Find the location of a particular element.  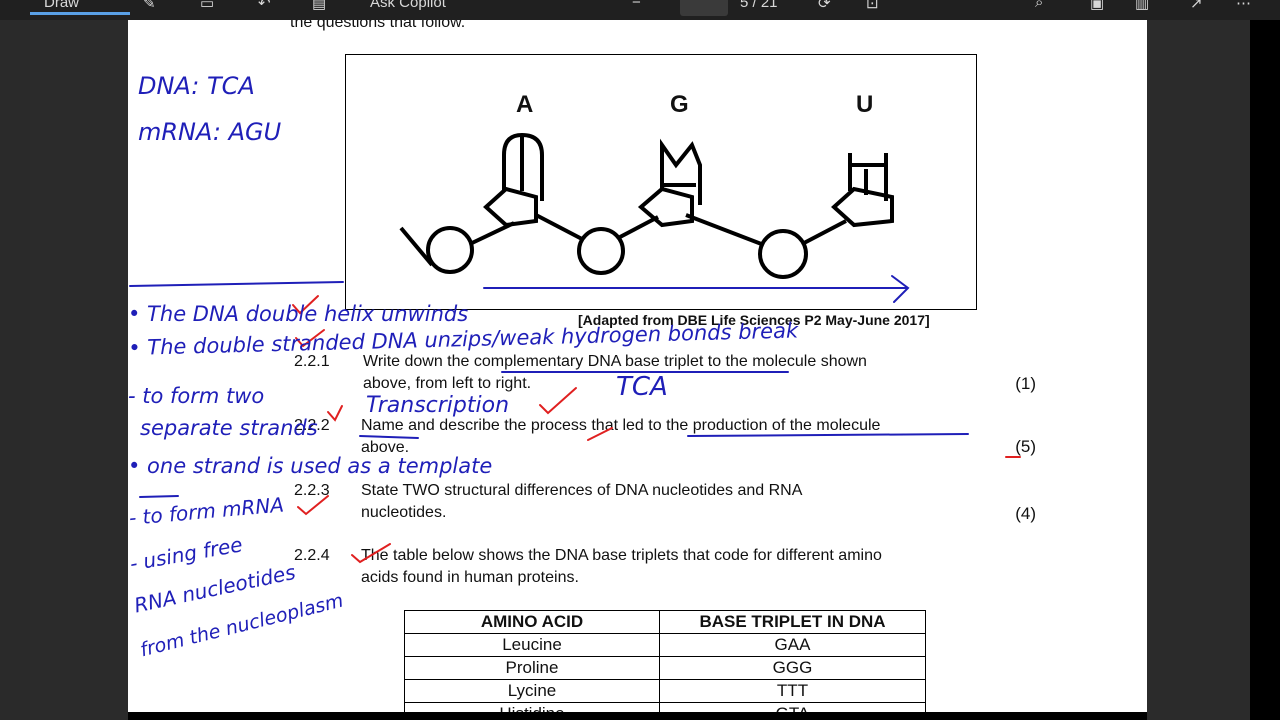

question-marks: (5) is located at coordinates (1025, 446).